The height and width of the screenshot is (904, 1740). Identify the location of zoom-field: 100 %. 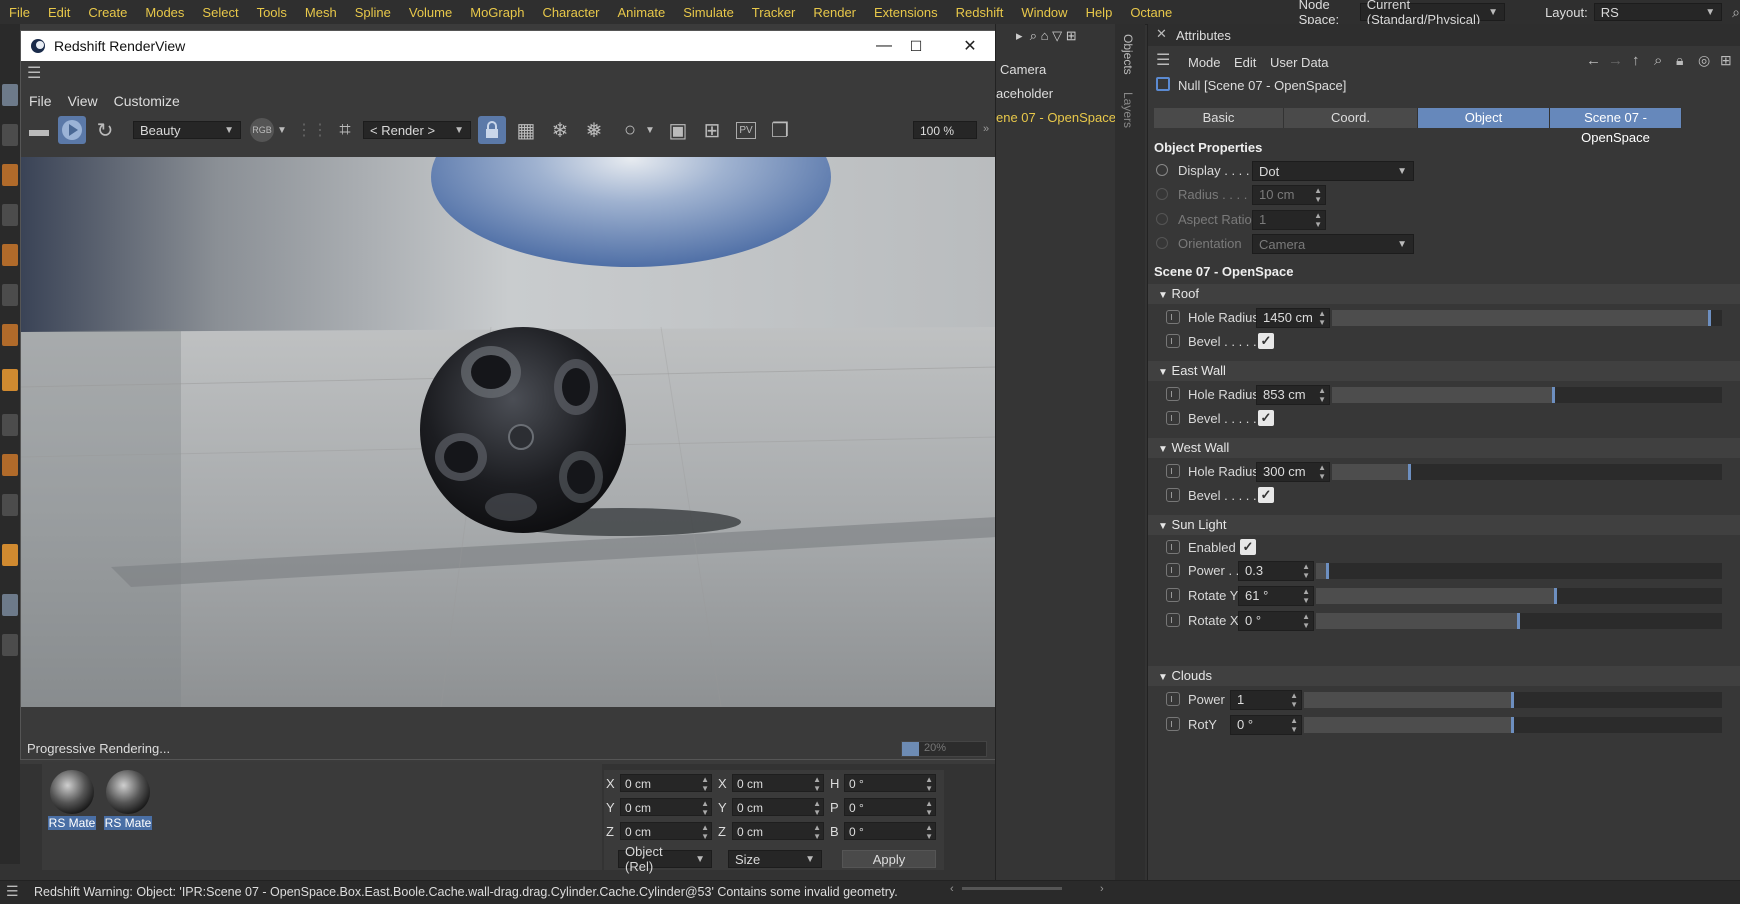
(945, 130).